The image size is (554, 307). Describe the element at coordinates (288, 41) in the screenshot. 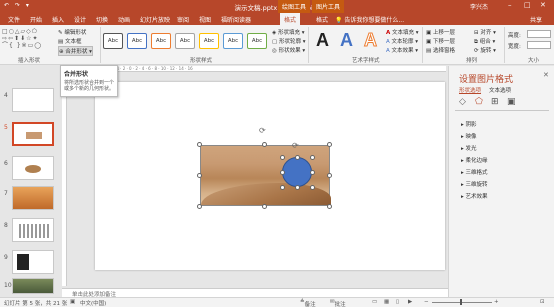

I see `shape-outline-button: ▢ 形状轮廓 ▾` at that location.